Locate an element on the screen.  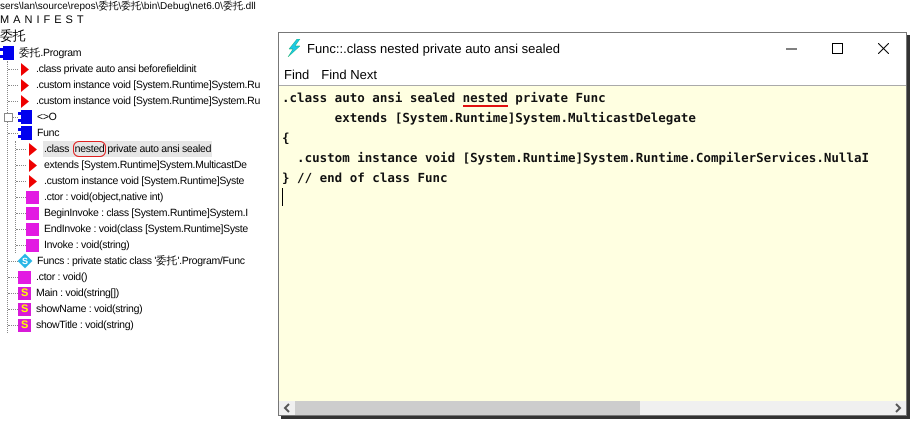
code-line: extends [System.Runtime]System.MulticastDelegate is located at coordinates (515, 118).